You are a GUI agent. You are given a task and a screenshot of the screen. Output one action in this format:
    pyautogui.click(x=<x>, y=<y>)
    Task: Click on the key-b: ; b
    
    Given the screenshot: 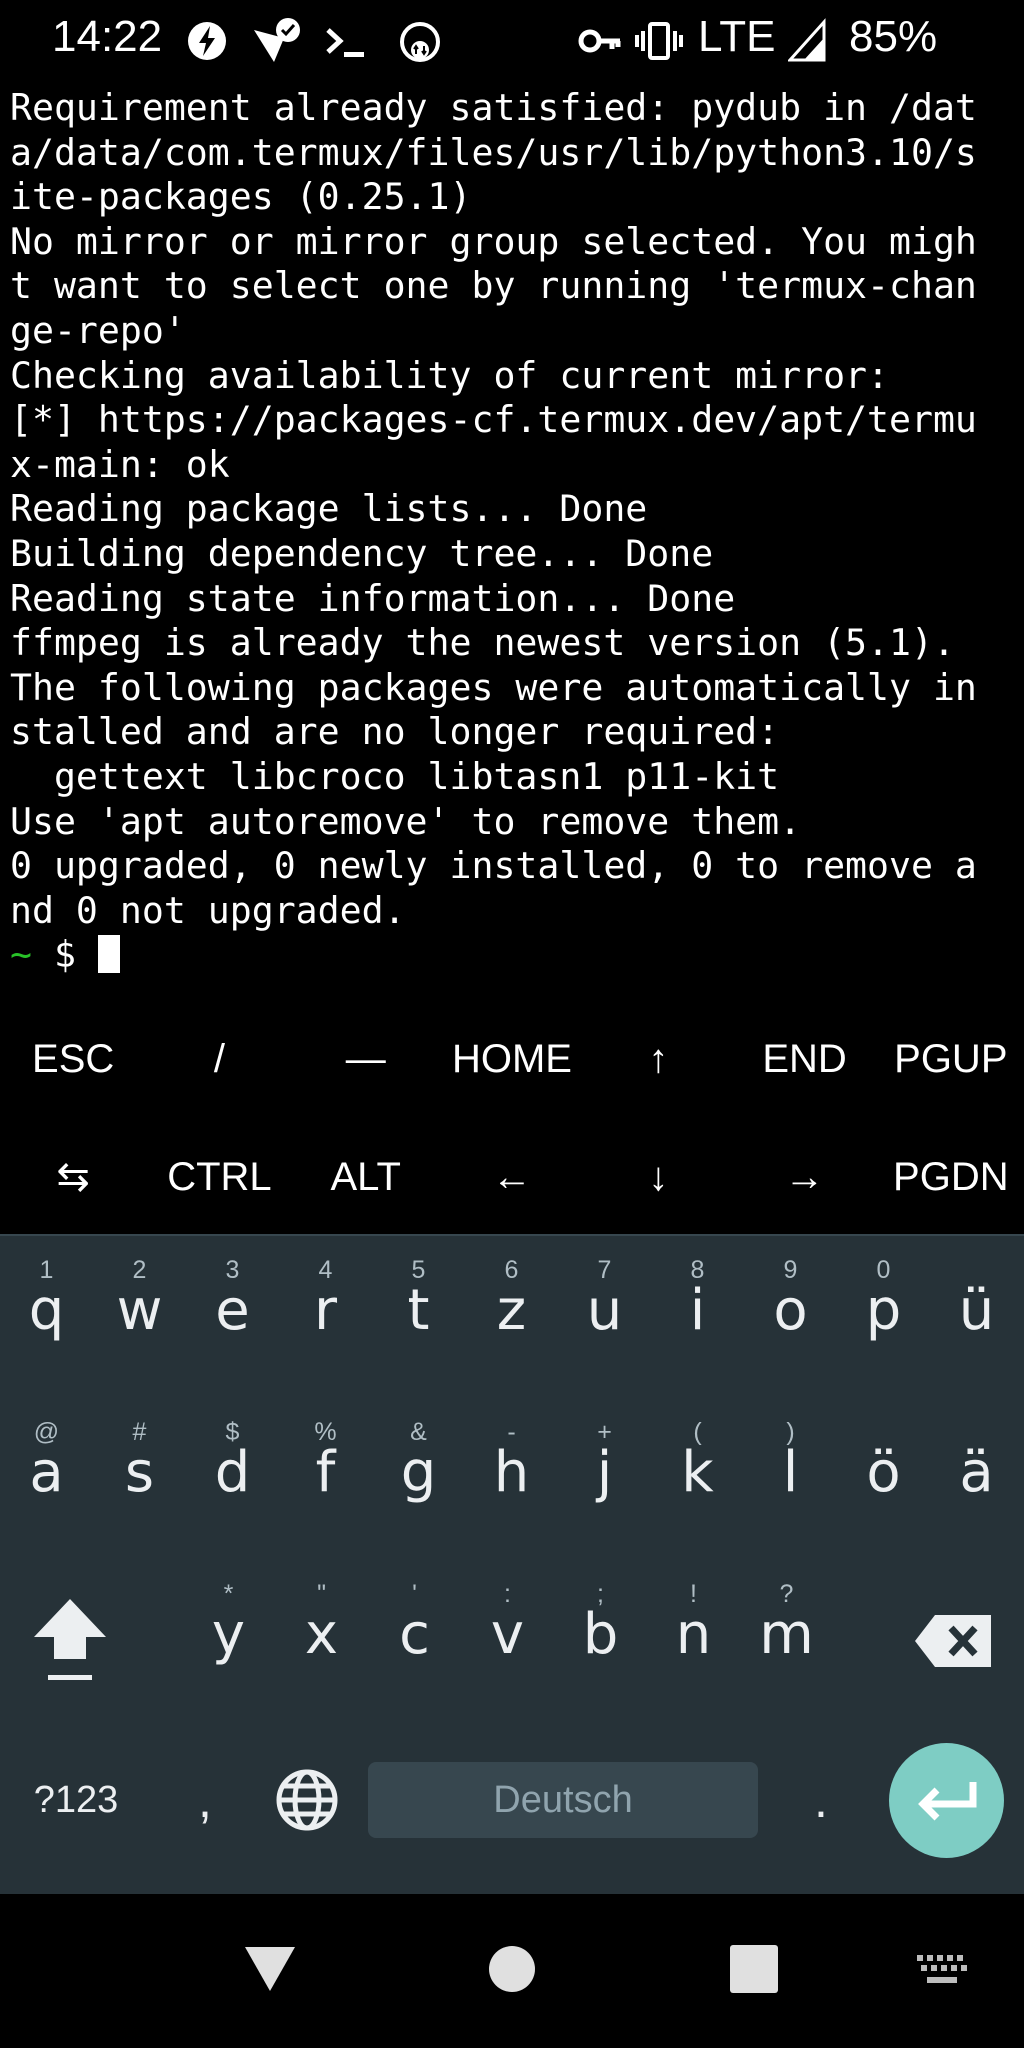 What is the action you would take?
    pyautogui.click(x=600, y=1641)
    